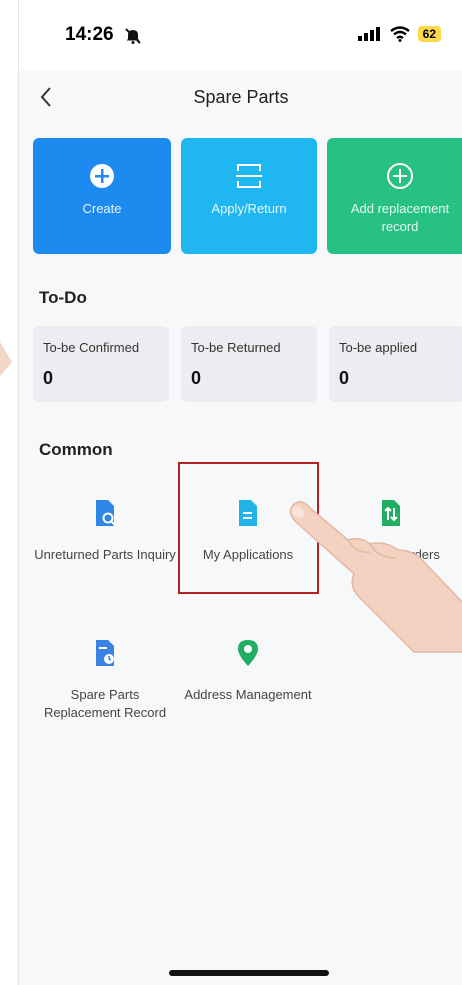 Image resolution: width=462 pixels, height=985 pixels. Describe the element at coordinates (133, 36) in the screenshot. I see `mute-bell-icon` at that location.